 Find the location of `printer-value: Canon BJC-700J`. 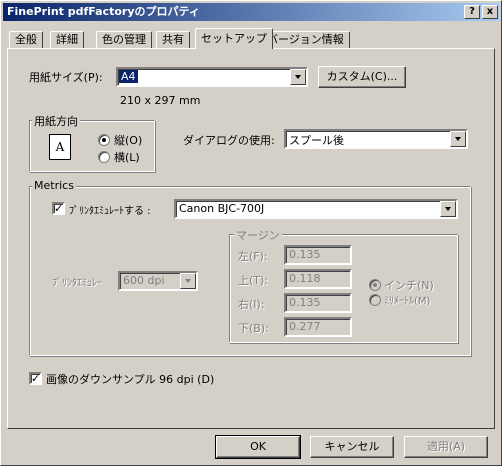

printer-value: Canon BJC-700J is located at coordinates (222, 208).